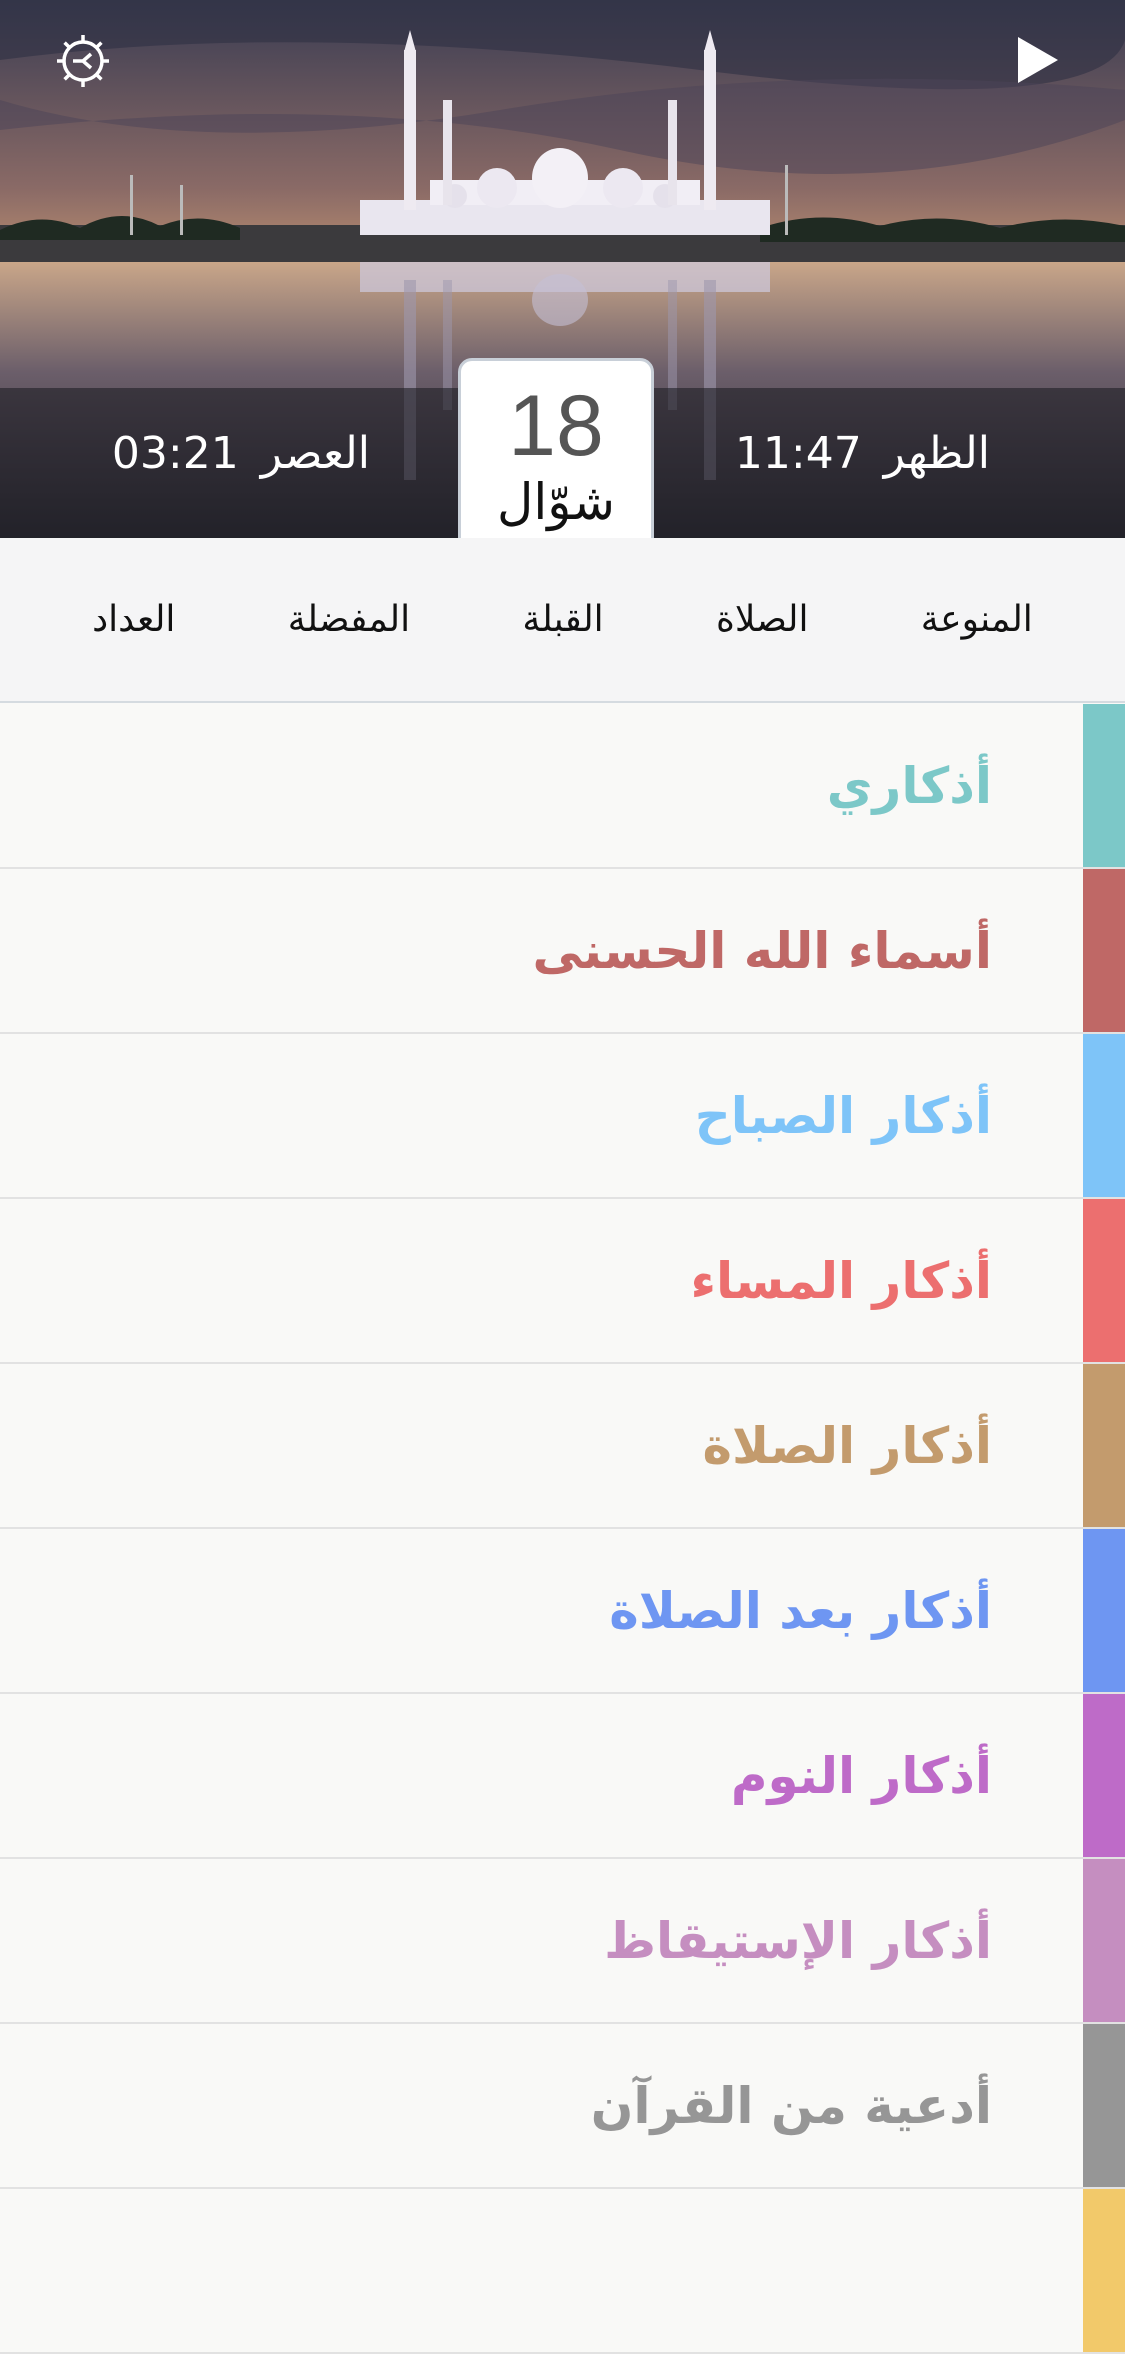 The height and width of the screenshot is (2354, 1125). I want to click on list-item: أذكار الصباح, so click(562, 1116).